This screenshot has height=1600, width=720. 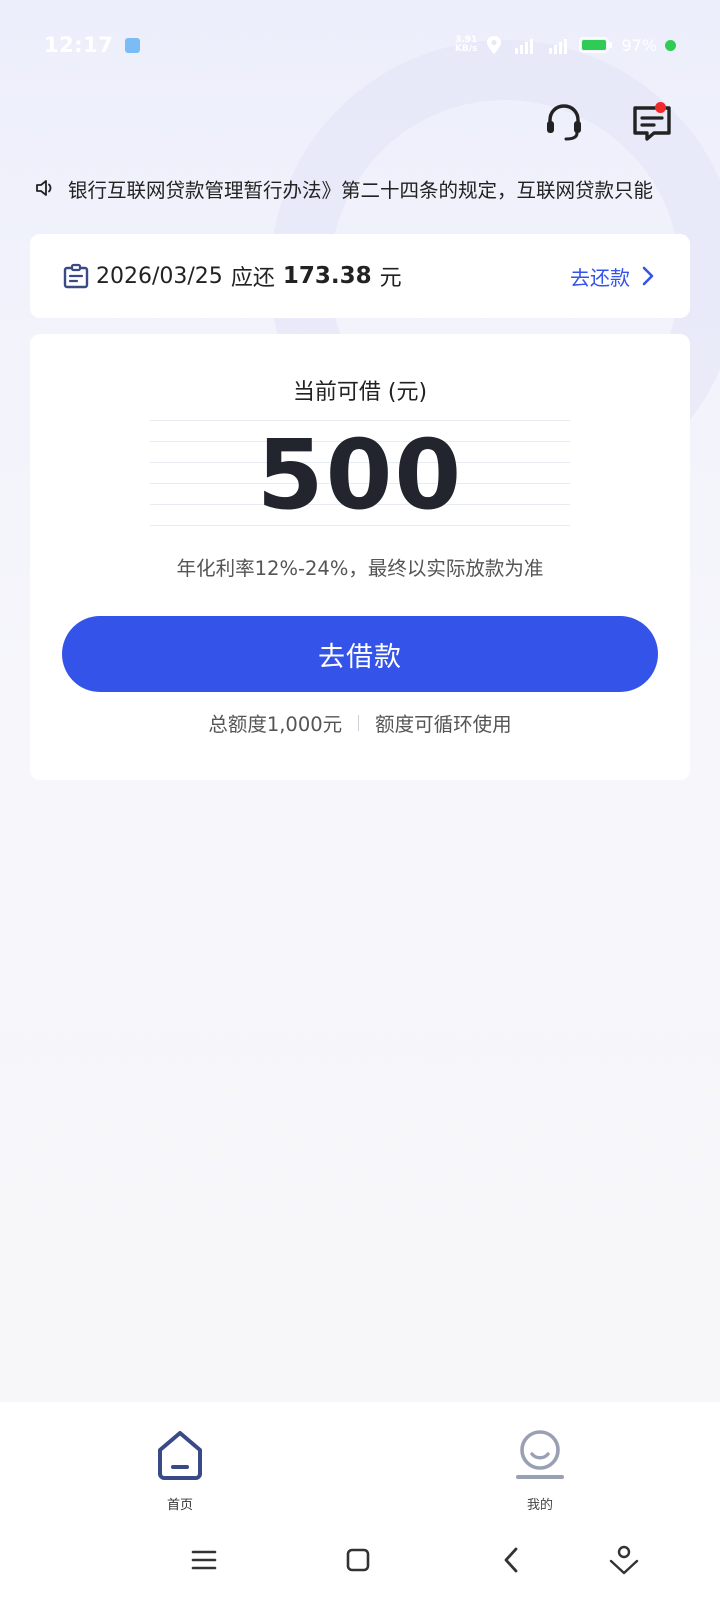 I want to click on battery-icon, so click(x=596, y=45).